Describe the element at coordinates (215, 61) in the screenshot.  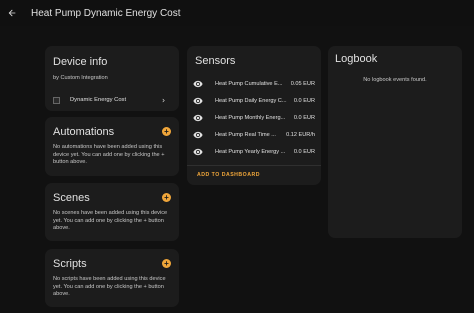
I see `sensors-title: Sensors` at that location.